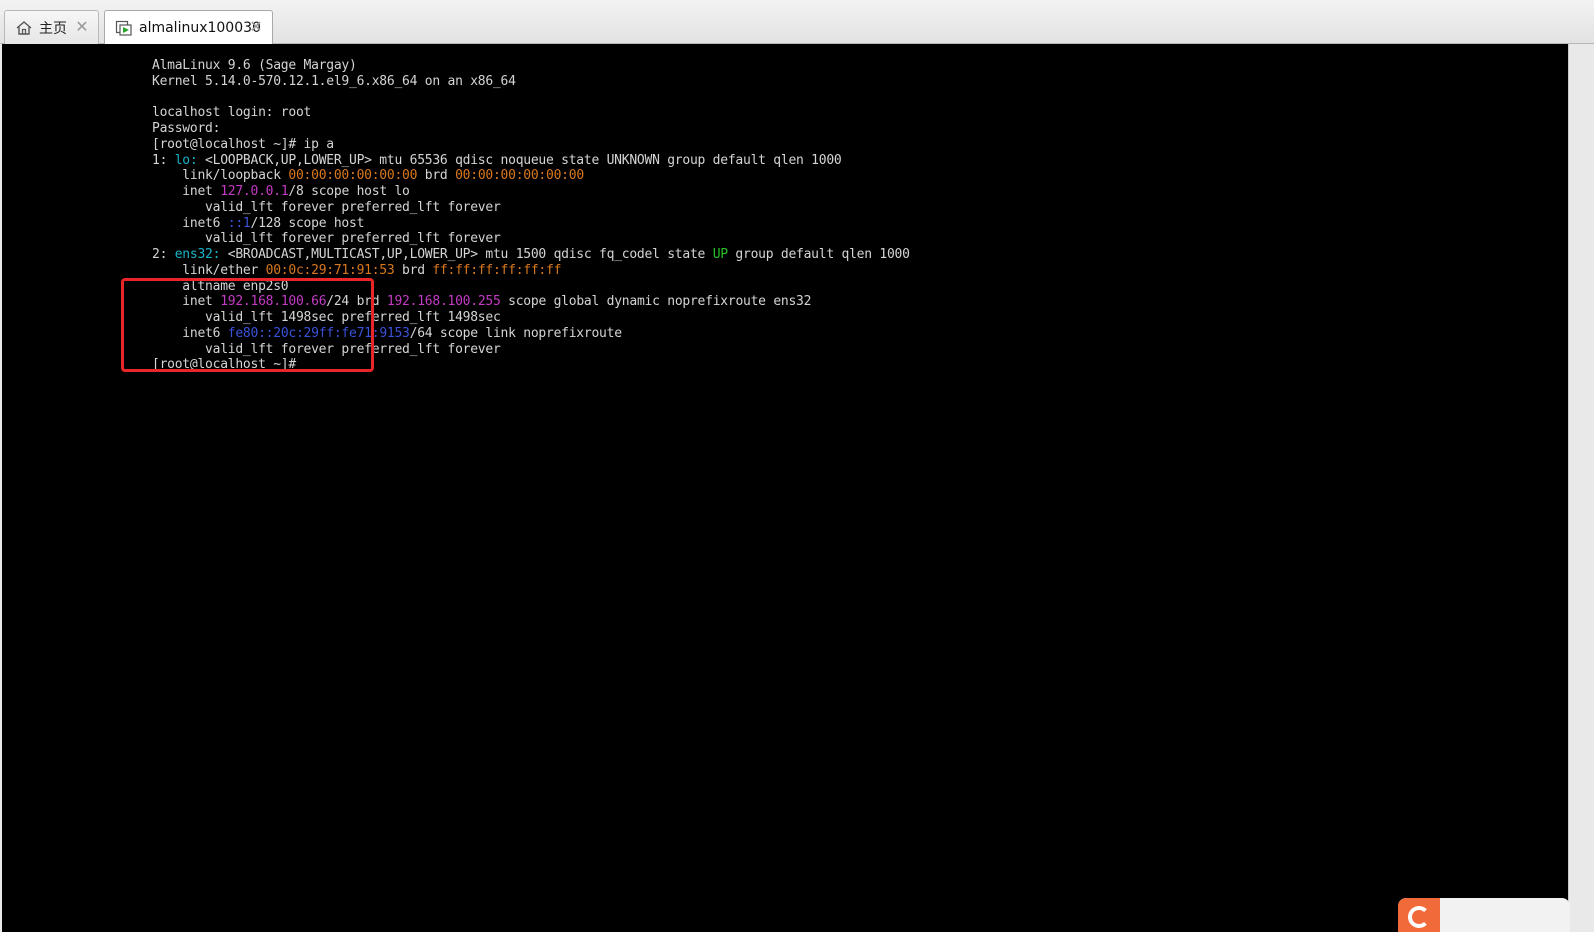 The width and height of the screenshot is (1594, 932). Describe the element at coordinates (243, 144) in the screenshot. I see `terminal-text: [root@localhost ~]# ip a` at that location.